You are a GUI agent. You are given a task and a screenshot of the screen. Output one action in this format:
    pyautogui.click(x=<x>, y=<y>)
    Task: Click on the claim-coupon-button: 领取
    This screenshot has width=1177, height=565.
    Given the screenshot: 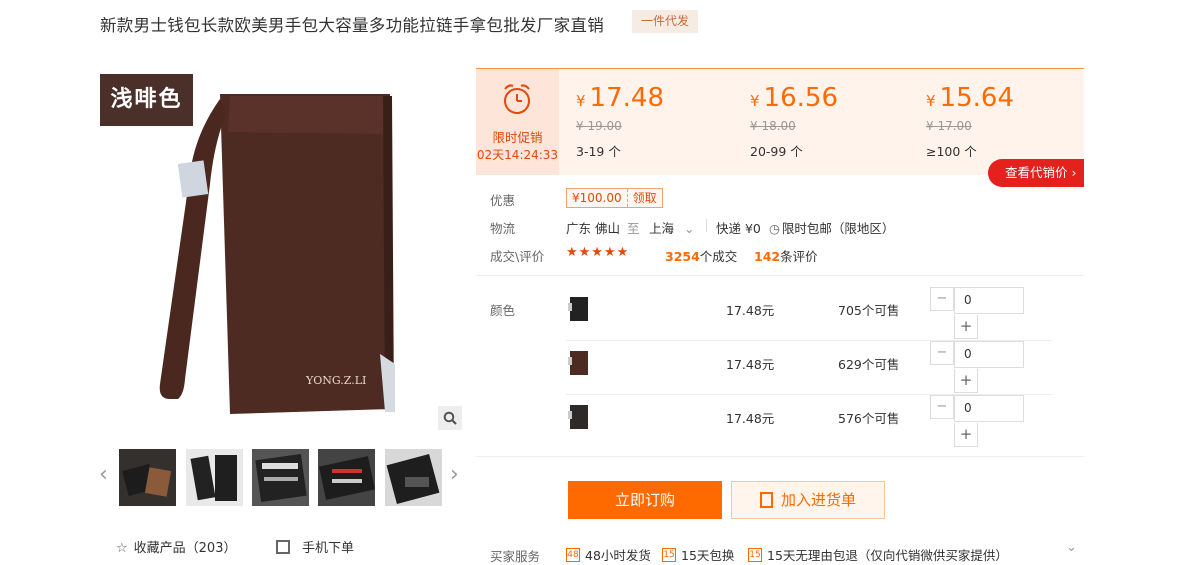 What is the action you would take?
    pyautogui.click(x=644, y=198)
    